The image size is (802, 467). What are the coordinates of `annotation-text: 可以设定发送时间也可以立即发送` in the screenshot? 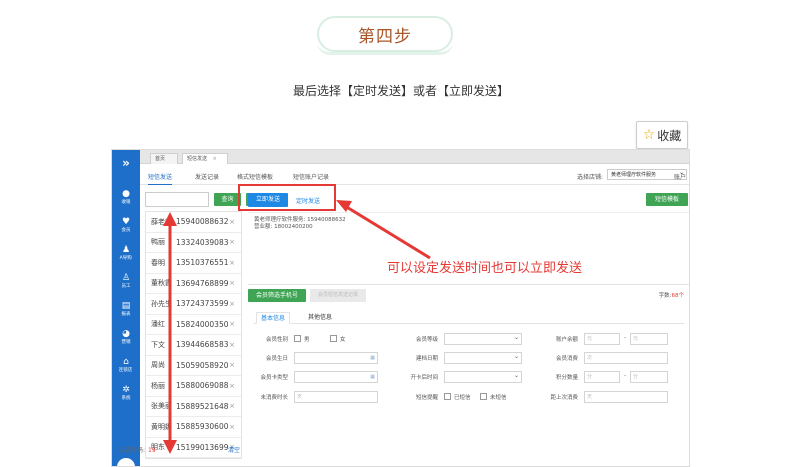 It's located at (485, 268).